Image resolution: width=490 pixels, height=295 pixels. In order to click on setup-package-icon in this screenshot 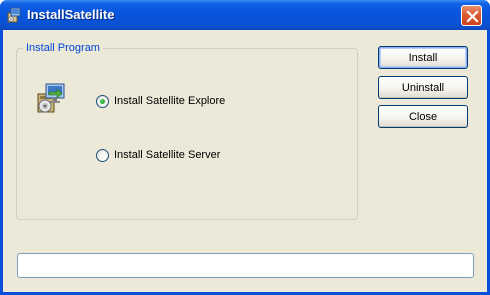, I will do `click(51, 98)`.